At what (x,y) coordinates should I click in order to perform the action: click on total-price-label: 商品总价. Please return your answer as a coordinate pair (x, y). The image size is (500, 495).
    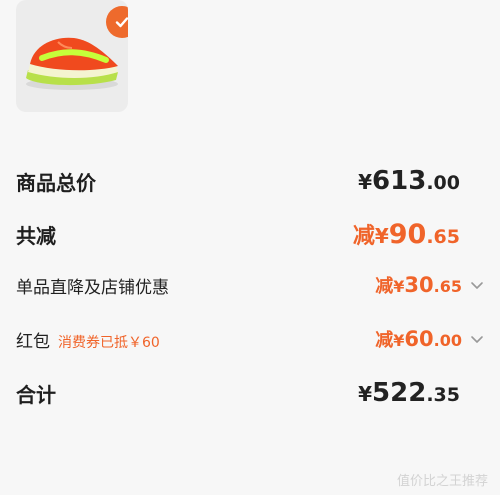
    Looking at the image, I should click on (56, 182).